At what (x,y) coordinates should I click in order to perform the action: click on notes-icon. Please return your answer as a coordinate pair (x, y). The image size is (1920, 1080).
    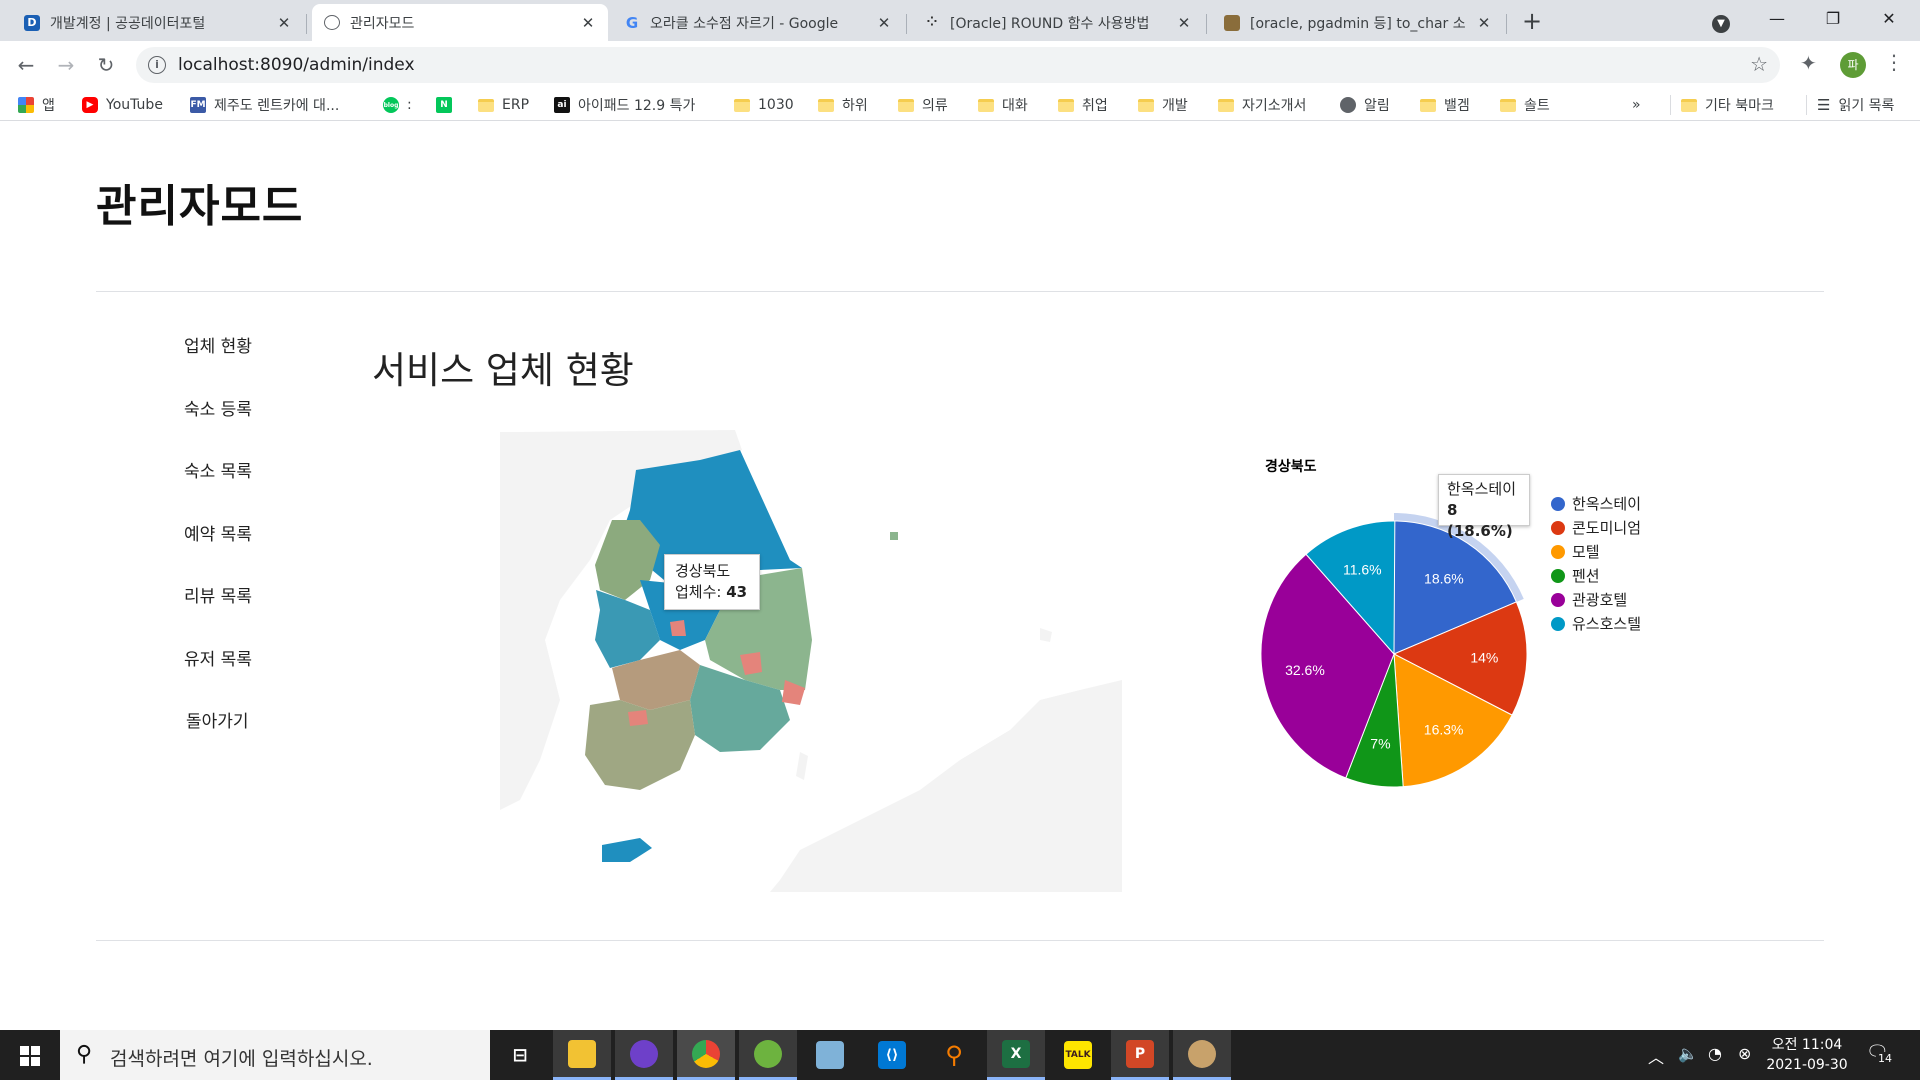
    Looking at the image, I should click on (830, 1055).